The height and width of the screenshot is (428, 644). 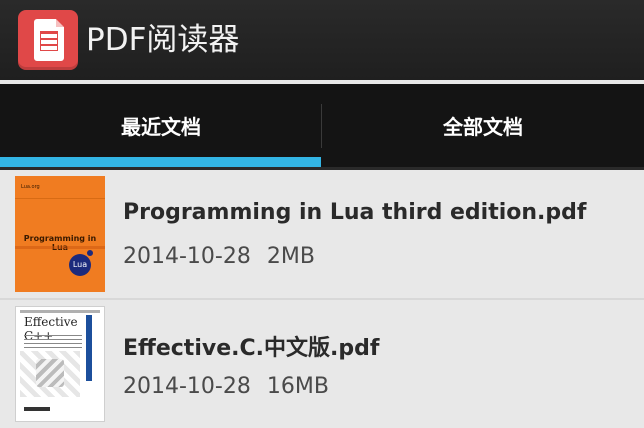 I want to click on lua-moon-icon, so click(x=90, y=253).